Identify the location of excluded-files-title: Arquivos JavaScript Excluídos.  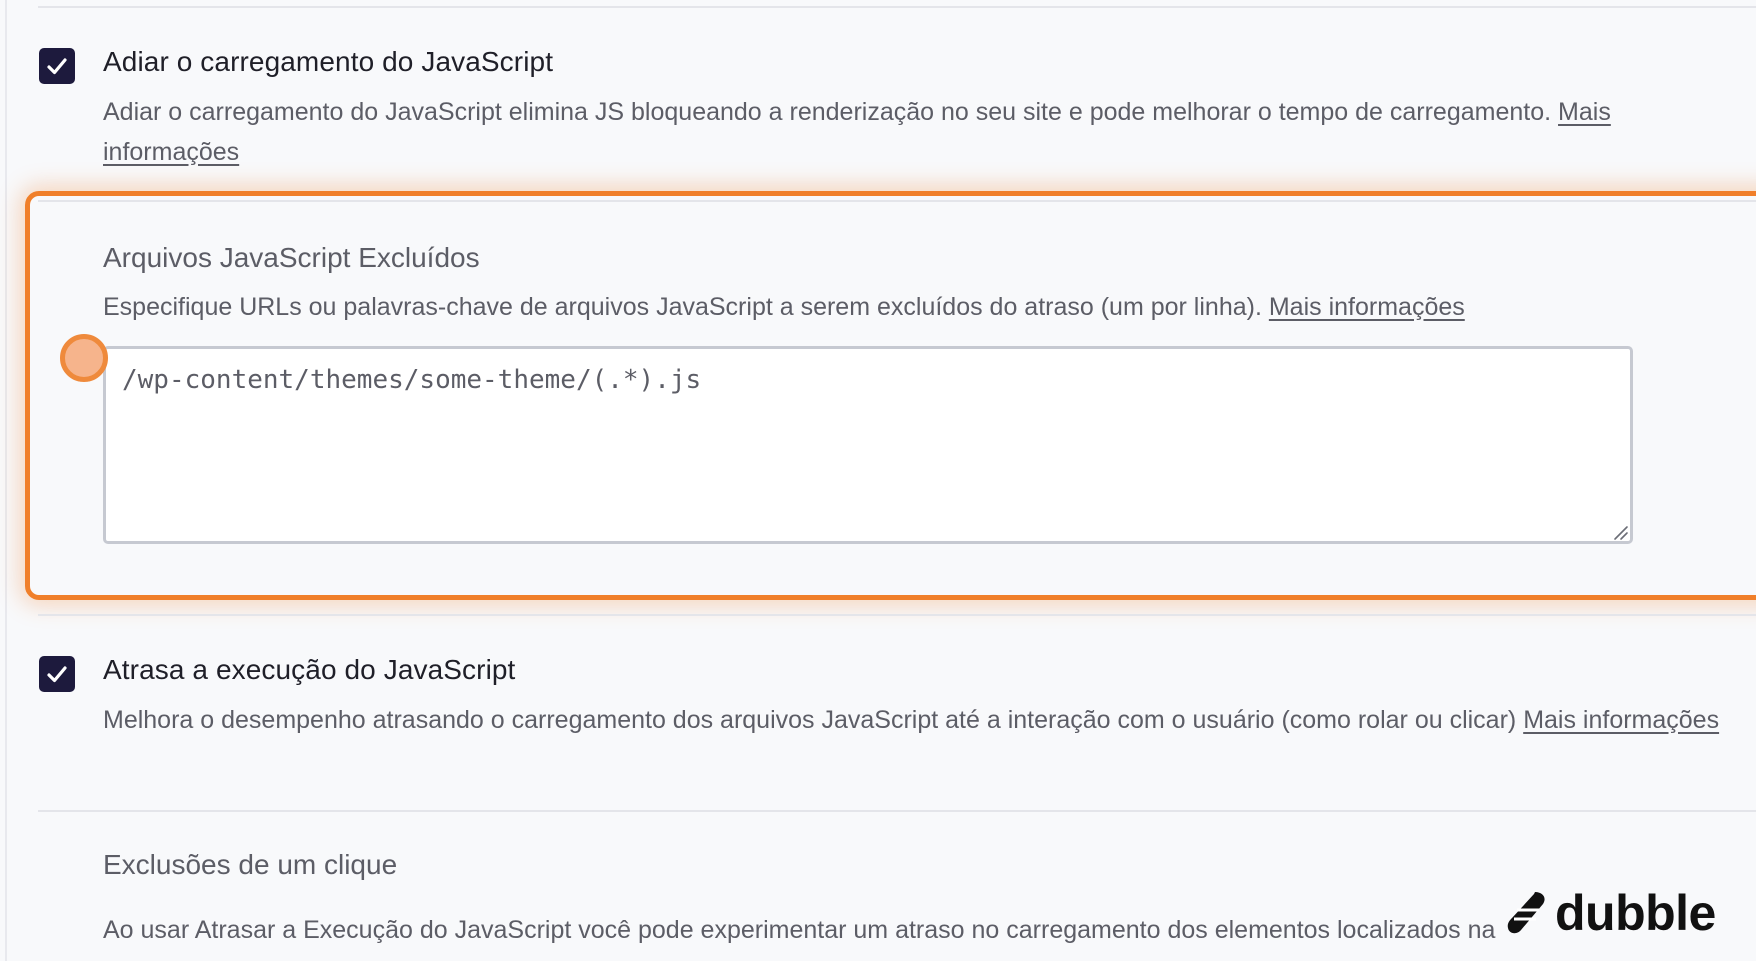
(291, 257).